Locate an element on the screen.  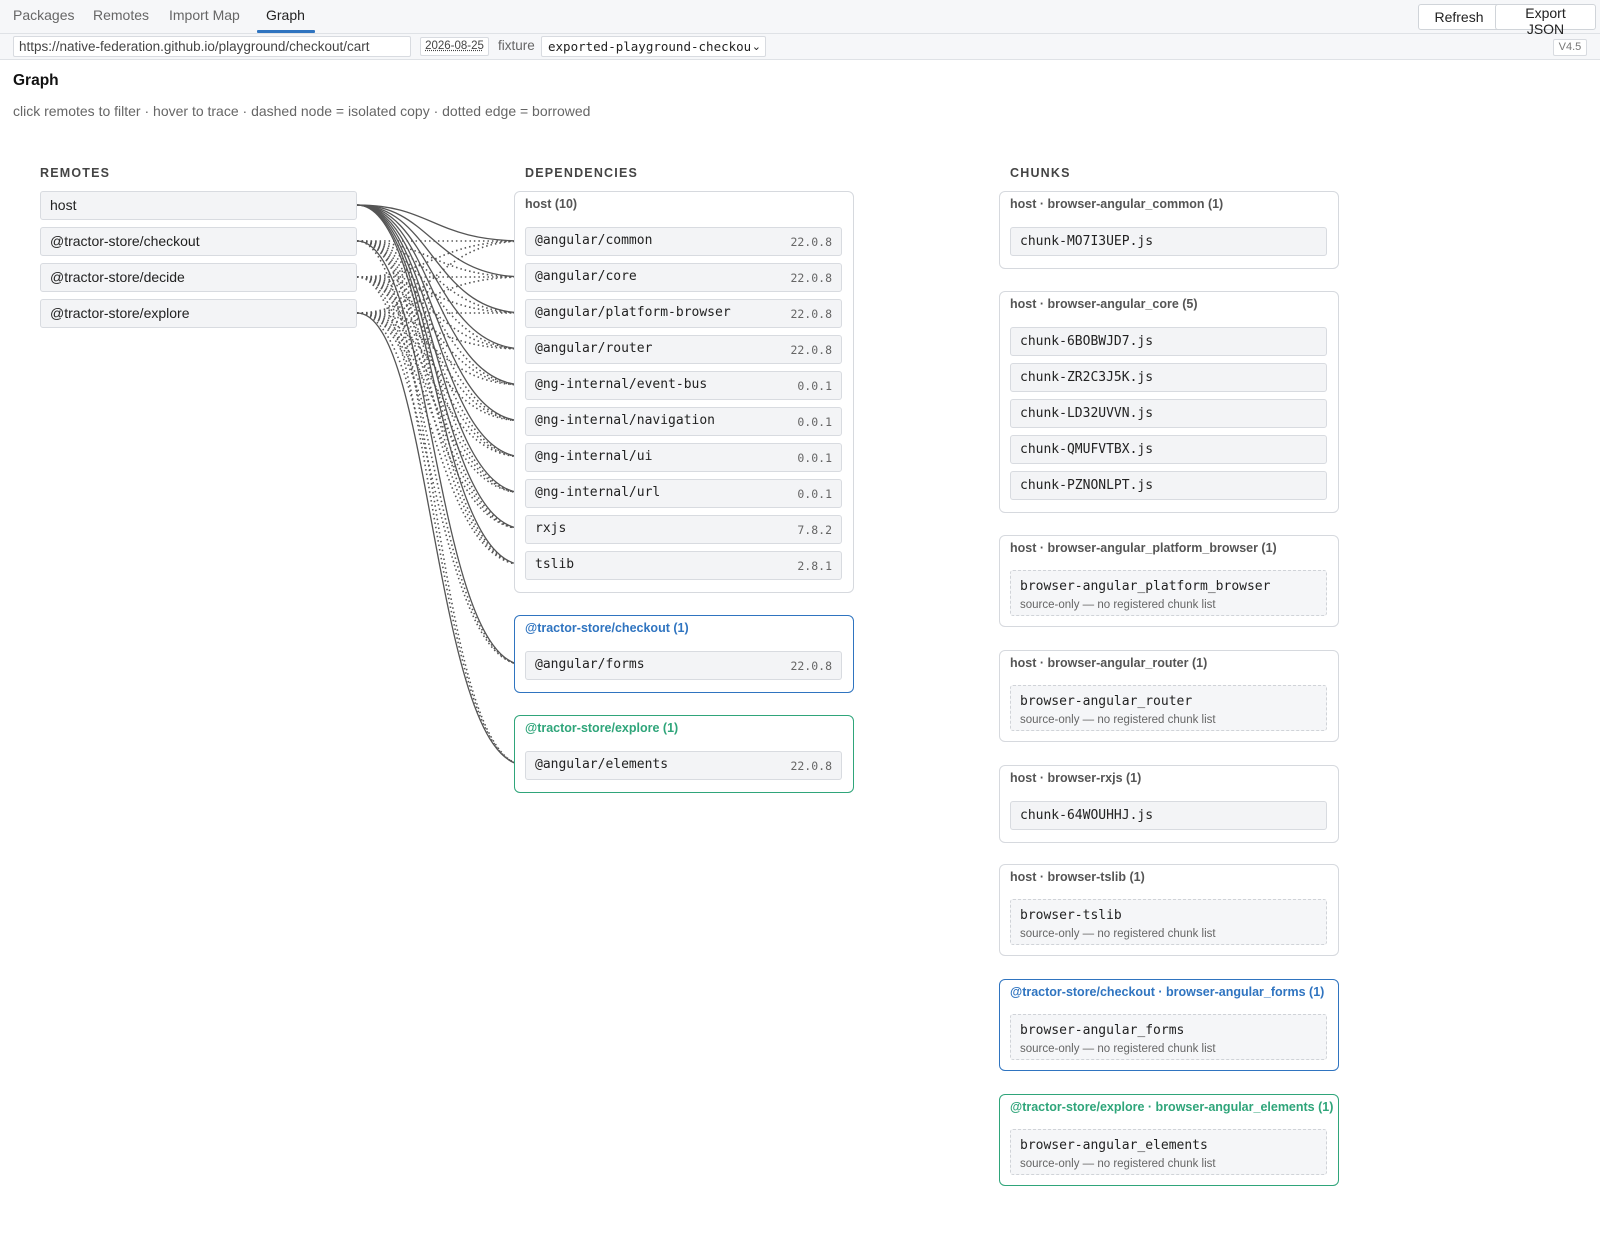
dep-angular-core: @angular/core 22.0.8 is located at coordinates (683, 277).